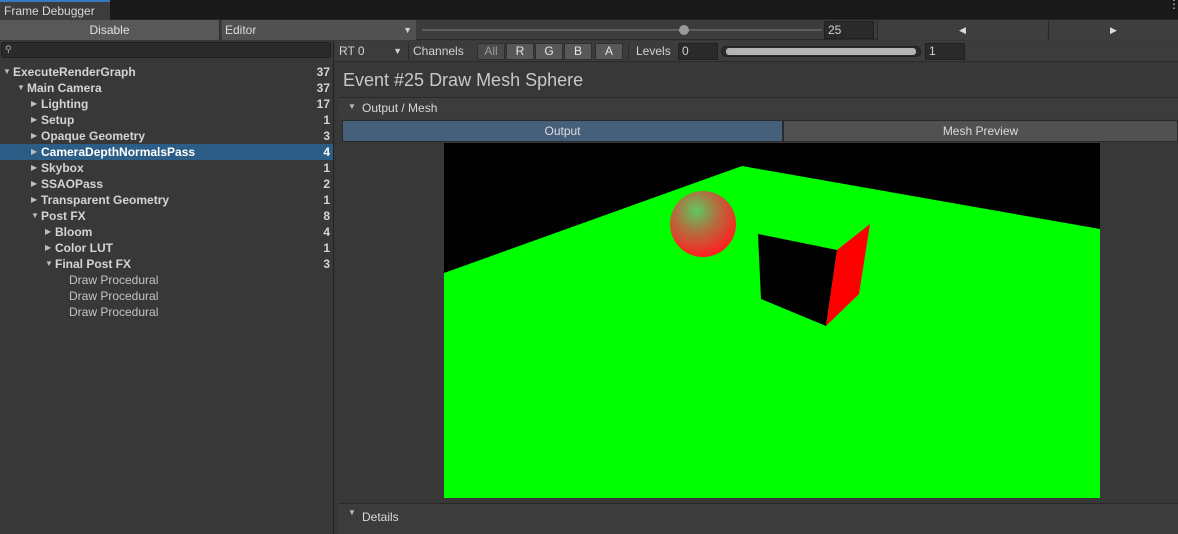 The width and height of the screenshot is (1178, 534). I want to click on arrow-right-icon: ▶, so click(1113, 30).